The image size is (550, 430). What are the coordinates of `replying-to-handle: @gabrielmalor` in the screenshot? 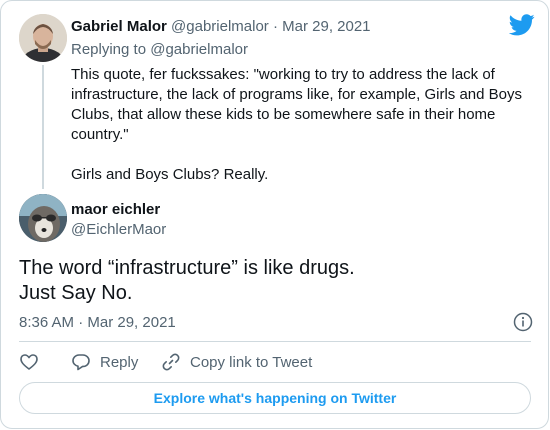 It's located at (199, 49).